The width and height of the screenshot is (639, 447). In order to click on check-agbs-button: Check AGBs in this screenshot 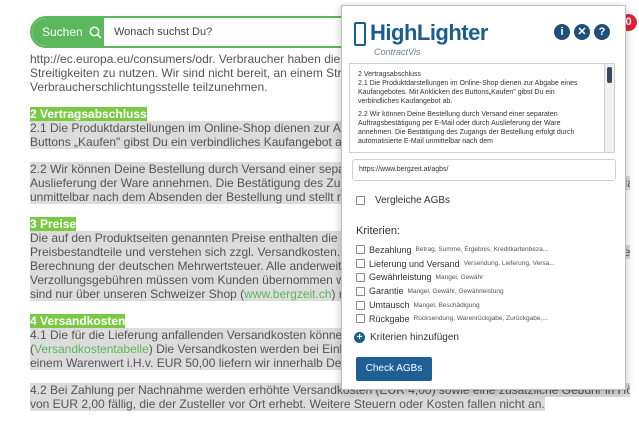, I will do `click(394, 369)`.